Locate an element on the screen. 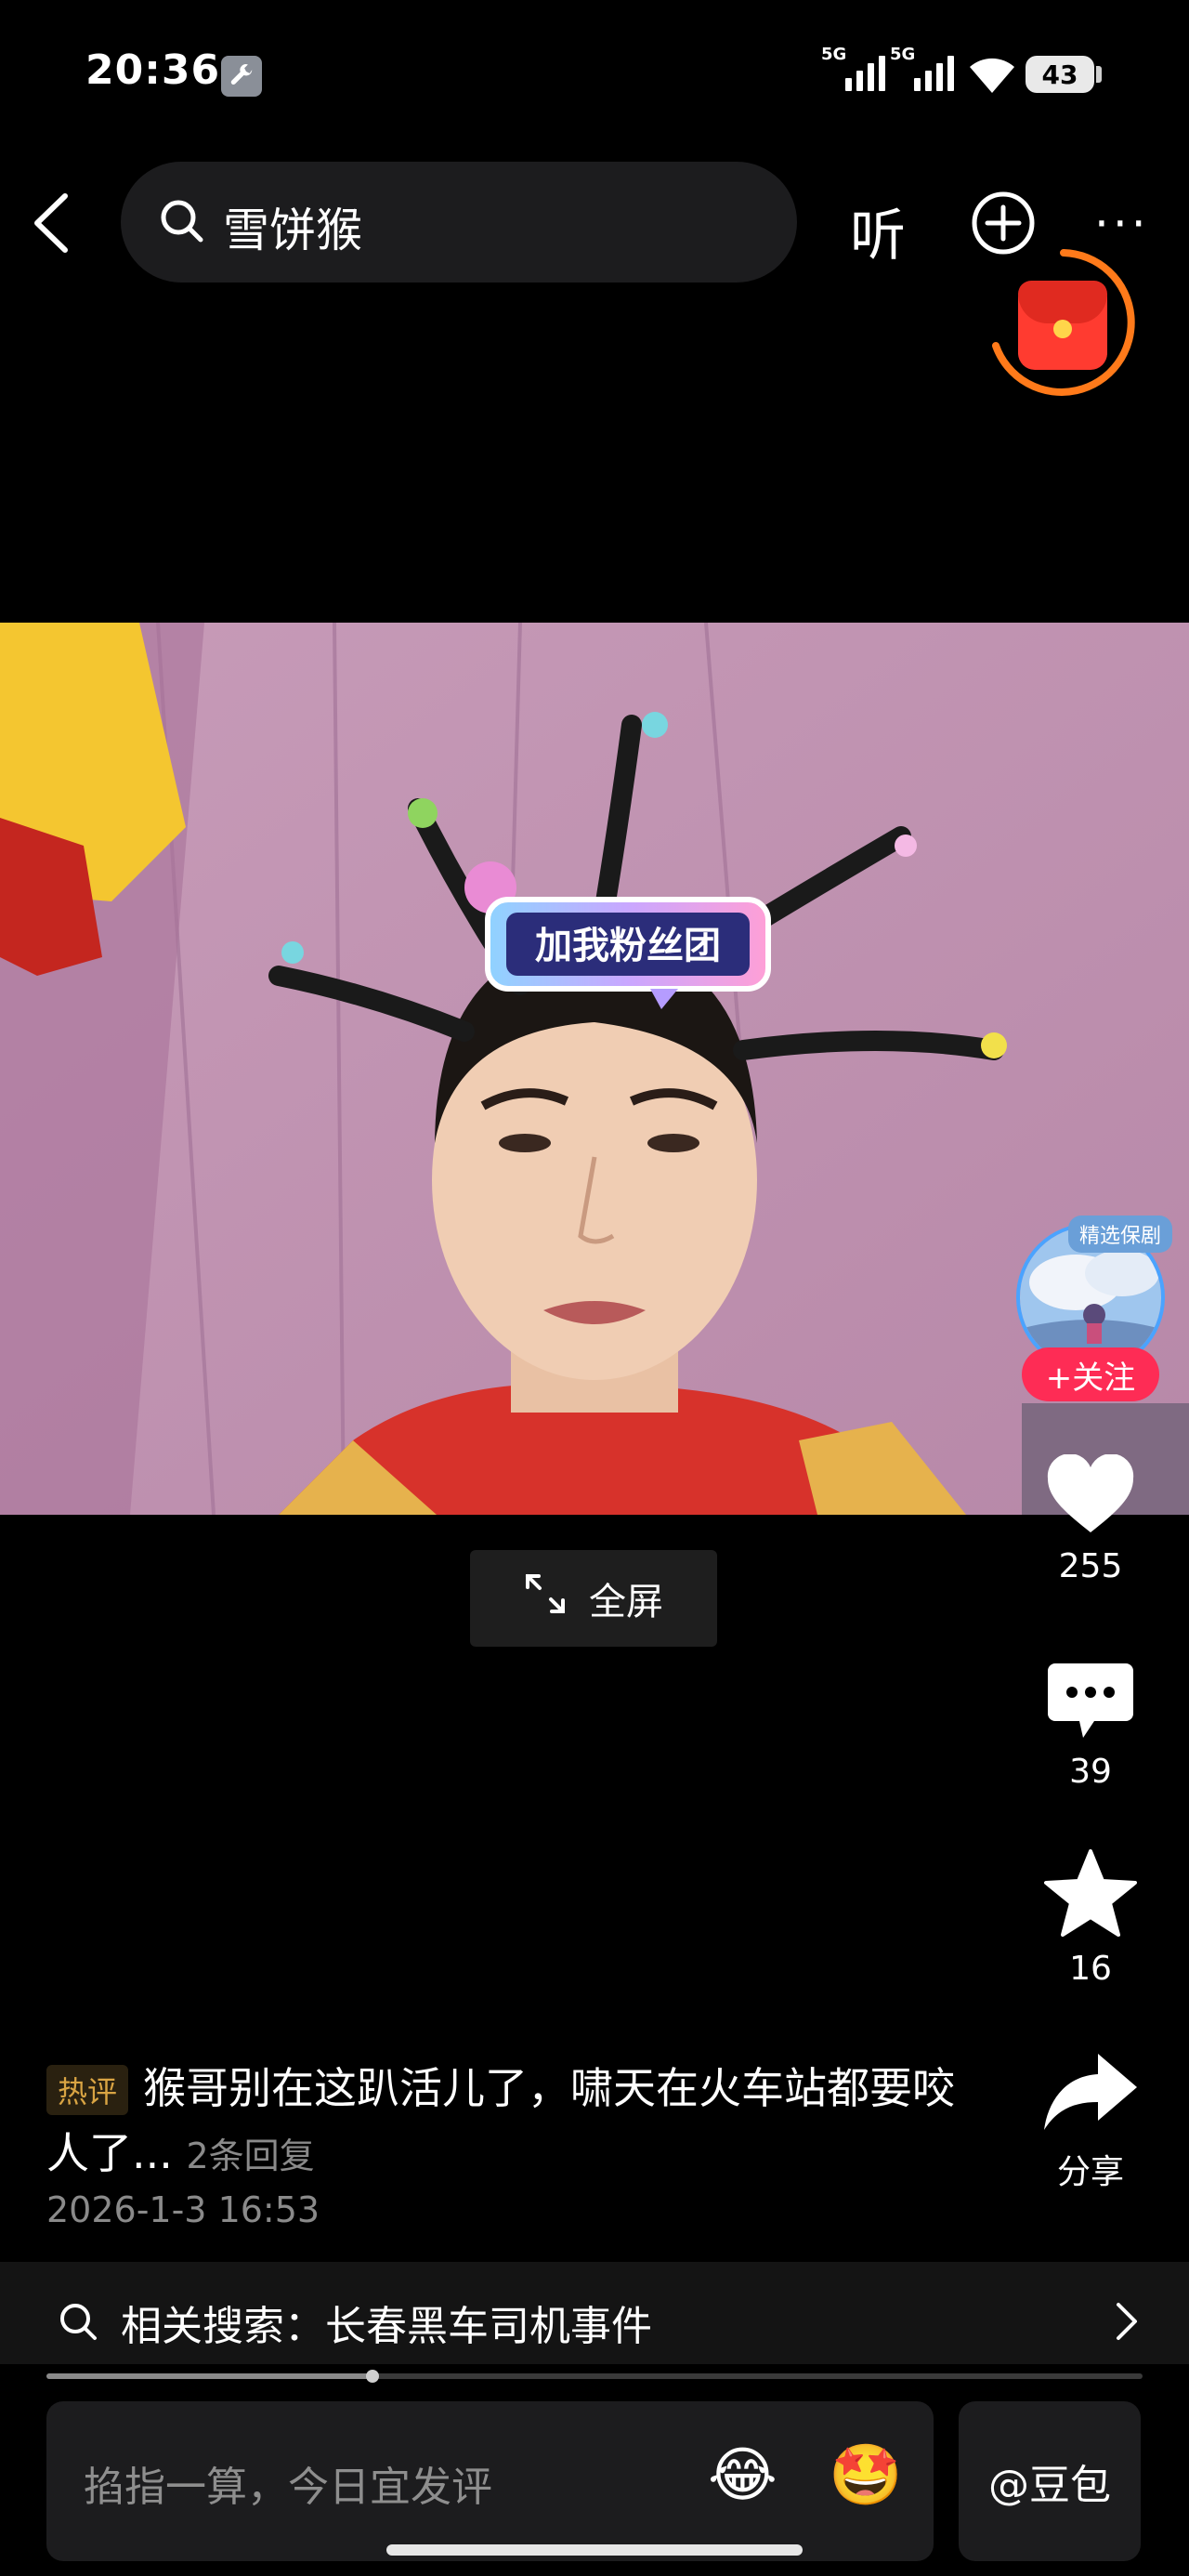  chevron-right-icon is located at coordinates (1126, 2323).